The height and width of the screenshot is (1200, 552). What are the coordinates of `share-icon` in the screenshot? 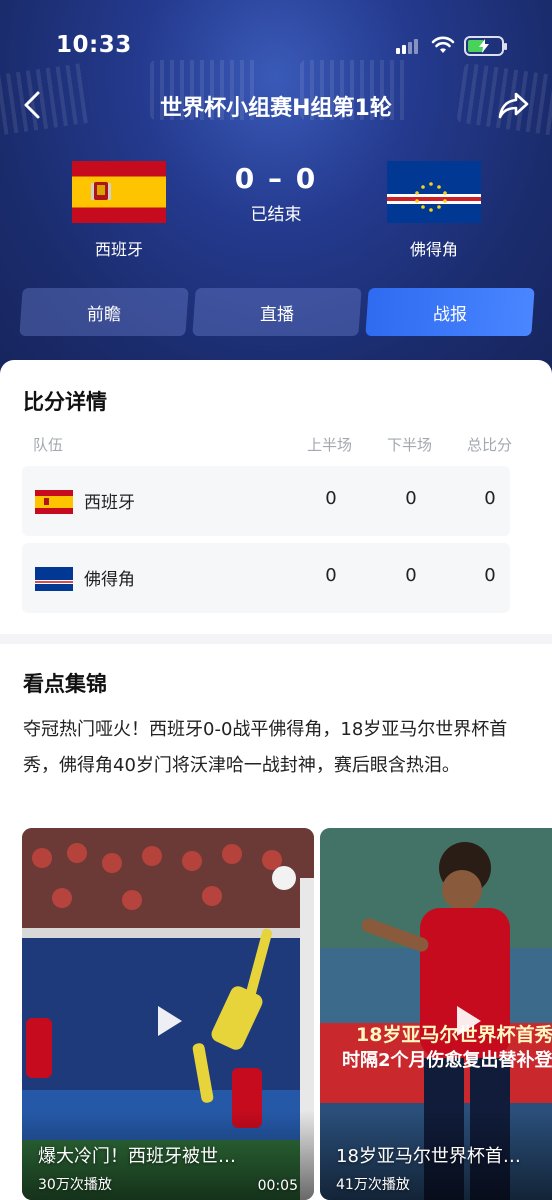 It's located at (514, 105).